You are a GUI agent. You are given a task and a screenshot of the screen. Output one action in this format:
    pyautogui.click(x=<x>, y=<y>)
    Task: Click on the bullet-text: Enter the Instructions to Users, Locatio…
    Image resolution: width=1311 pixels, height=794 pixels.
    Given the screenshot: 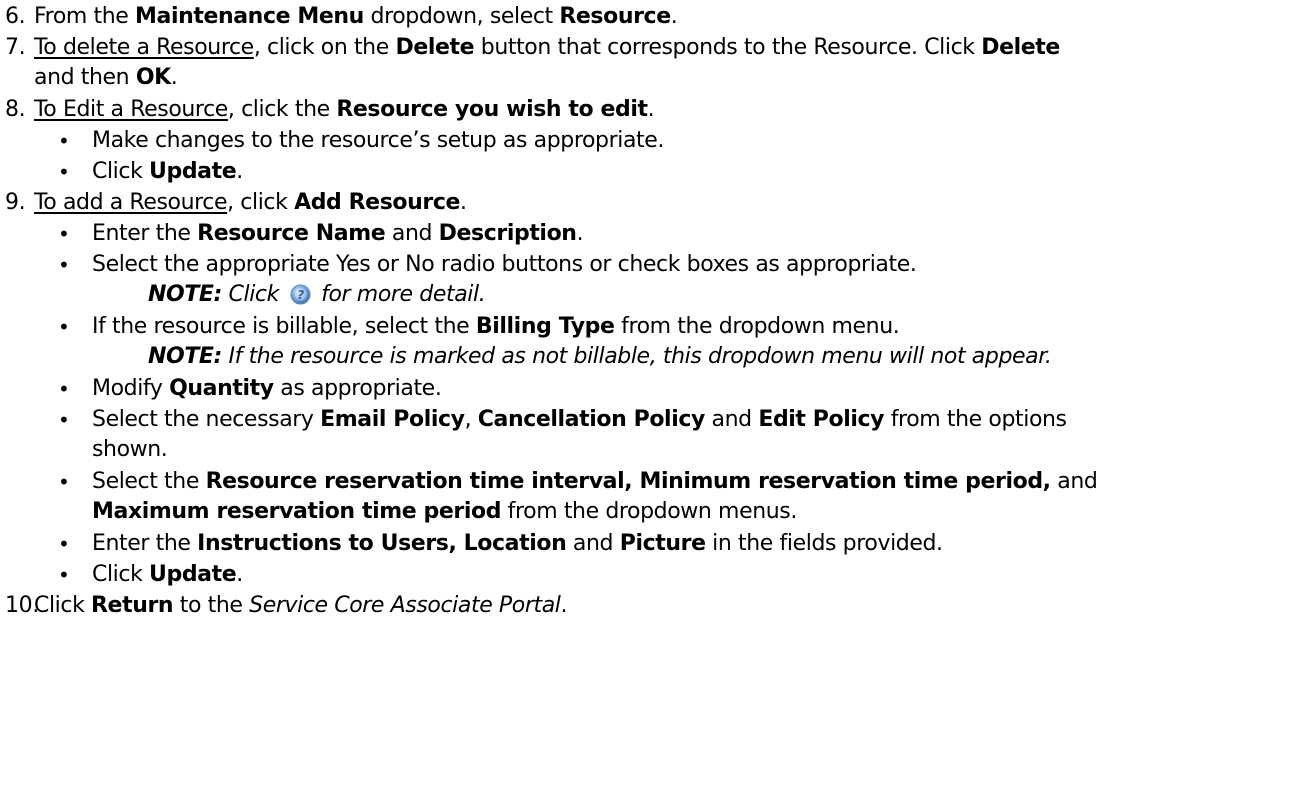 What is the action you would take?
    pyautogui.click(x=517, y=543)
    